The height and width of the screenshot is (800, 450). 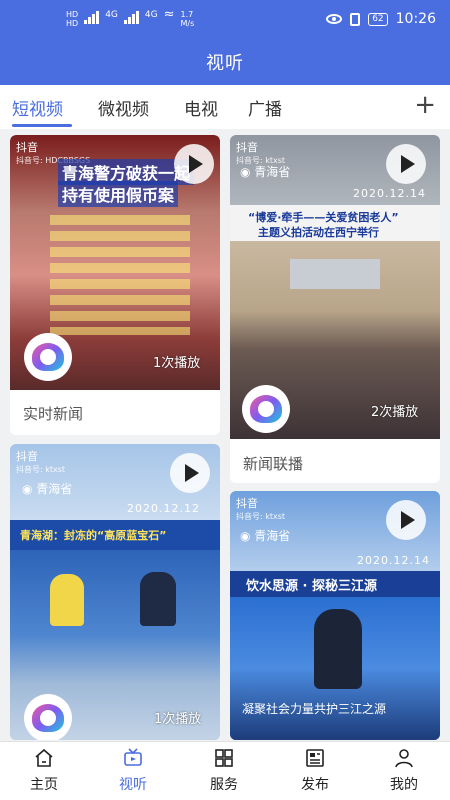 I want to click on anchor, so click(x=338, y=649).